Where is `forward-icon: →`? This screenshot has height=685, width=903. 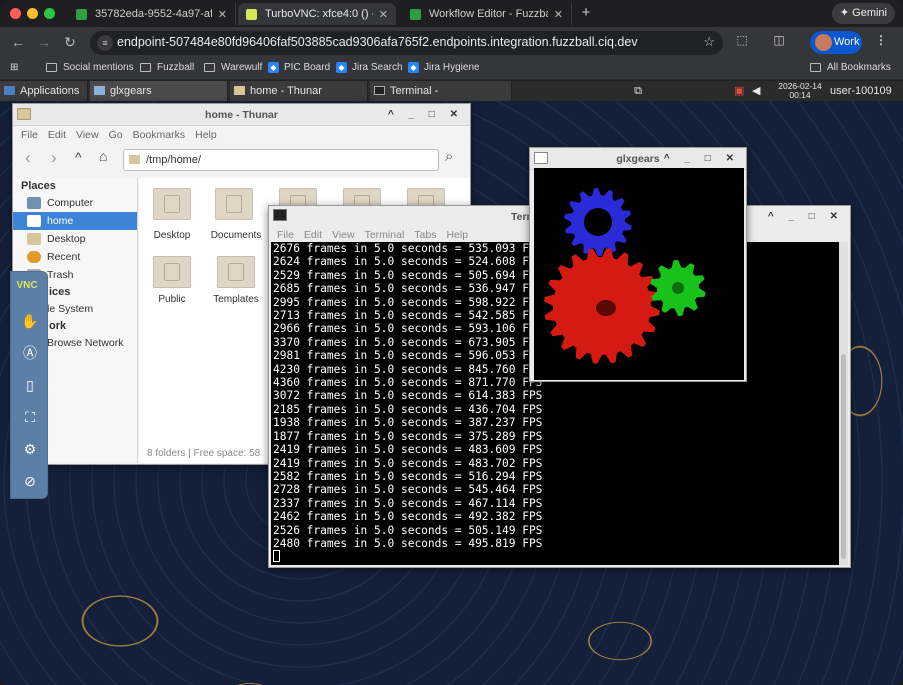
forward-icon: → is located at coordinates (44, 42).